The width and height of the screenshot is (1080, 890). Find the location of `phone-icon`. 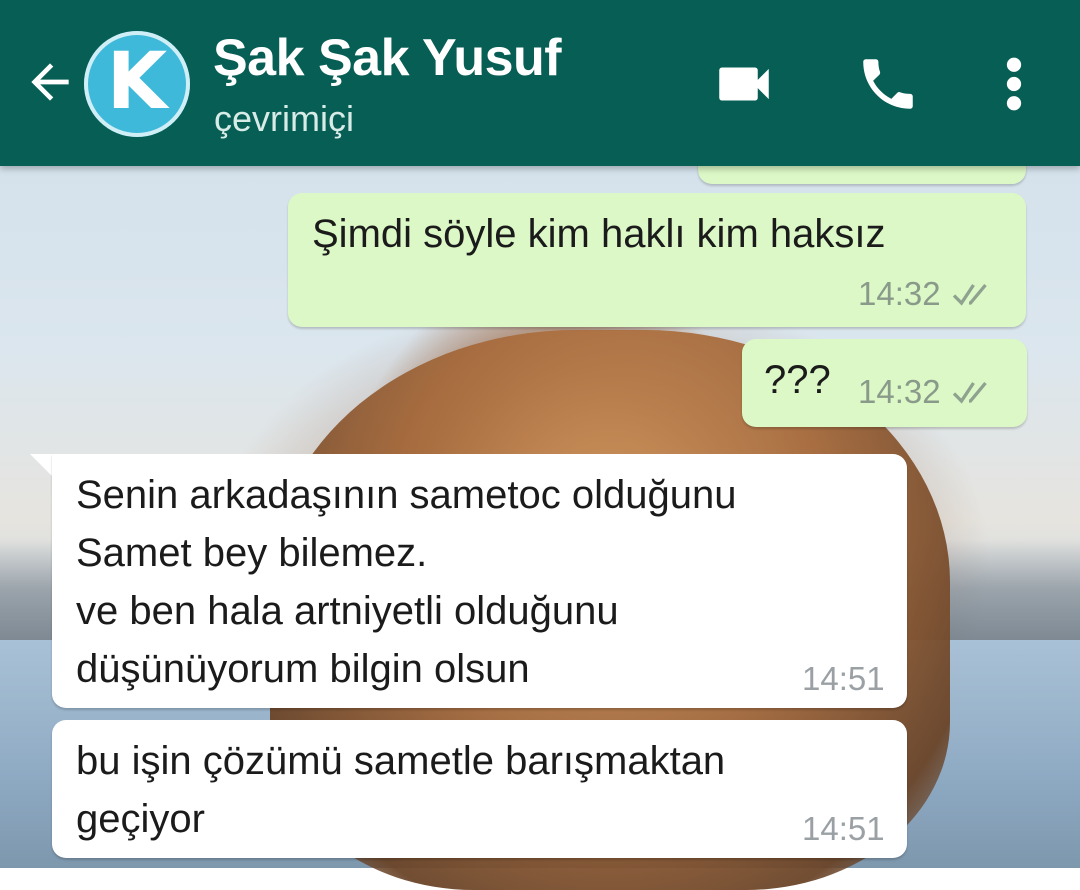

phone-icon is located at coordinates (888, 84).